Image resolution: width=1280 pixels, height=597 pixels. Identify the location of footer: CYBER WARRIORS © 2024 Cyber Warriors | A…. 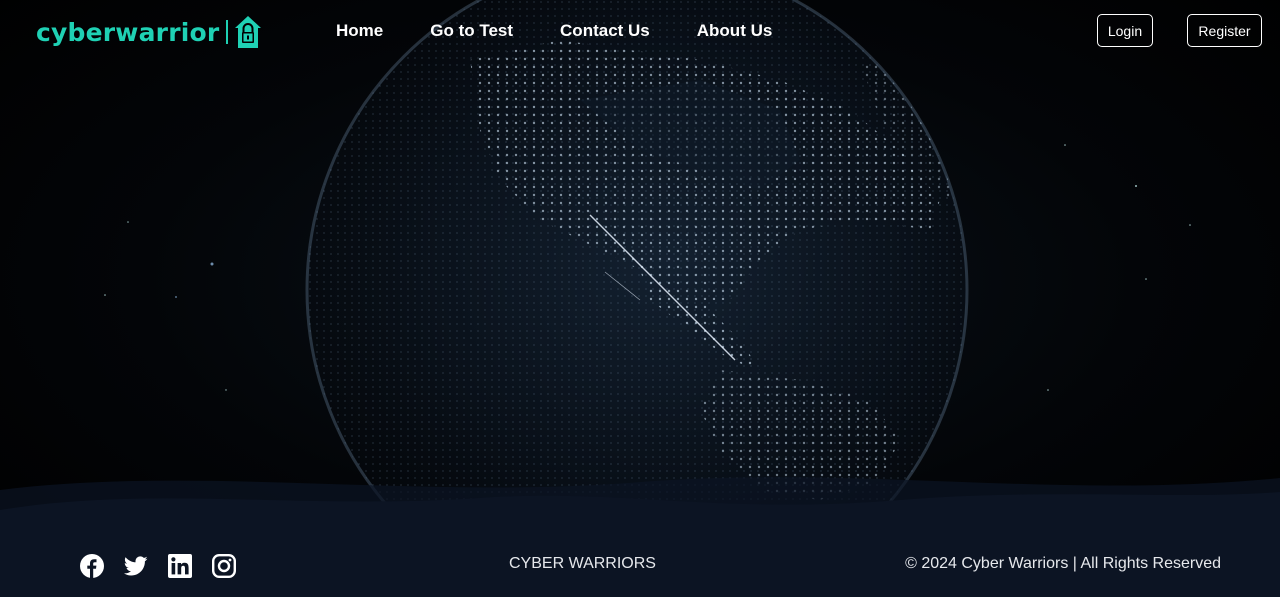
(640, 566).